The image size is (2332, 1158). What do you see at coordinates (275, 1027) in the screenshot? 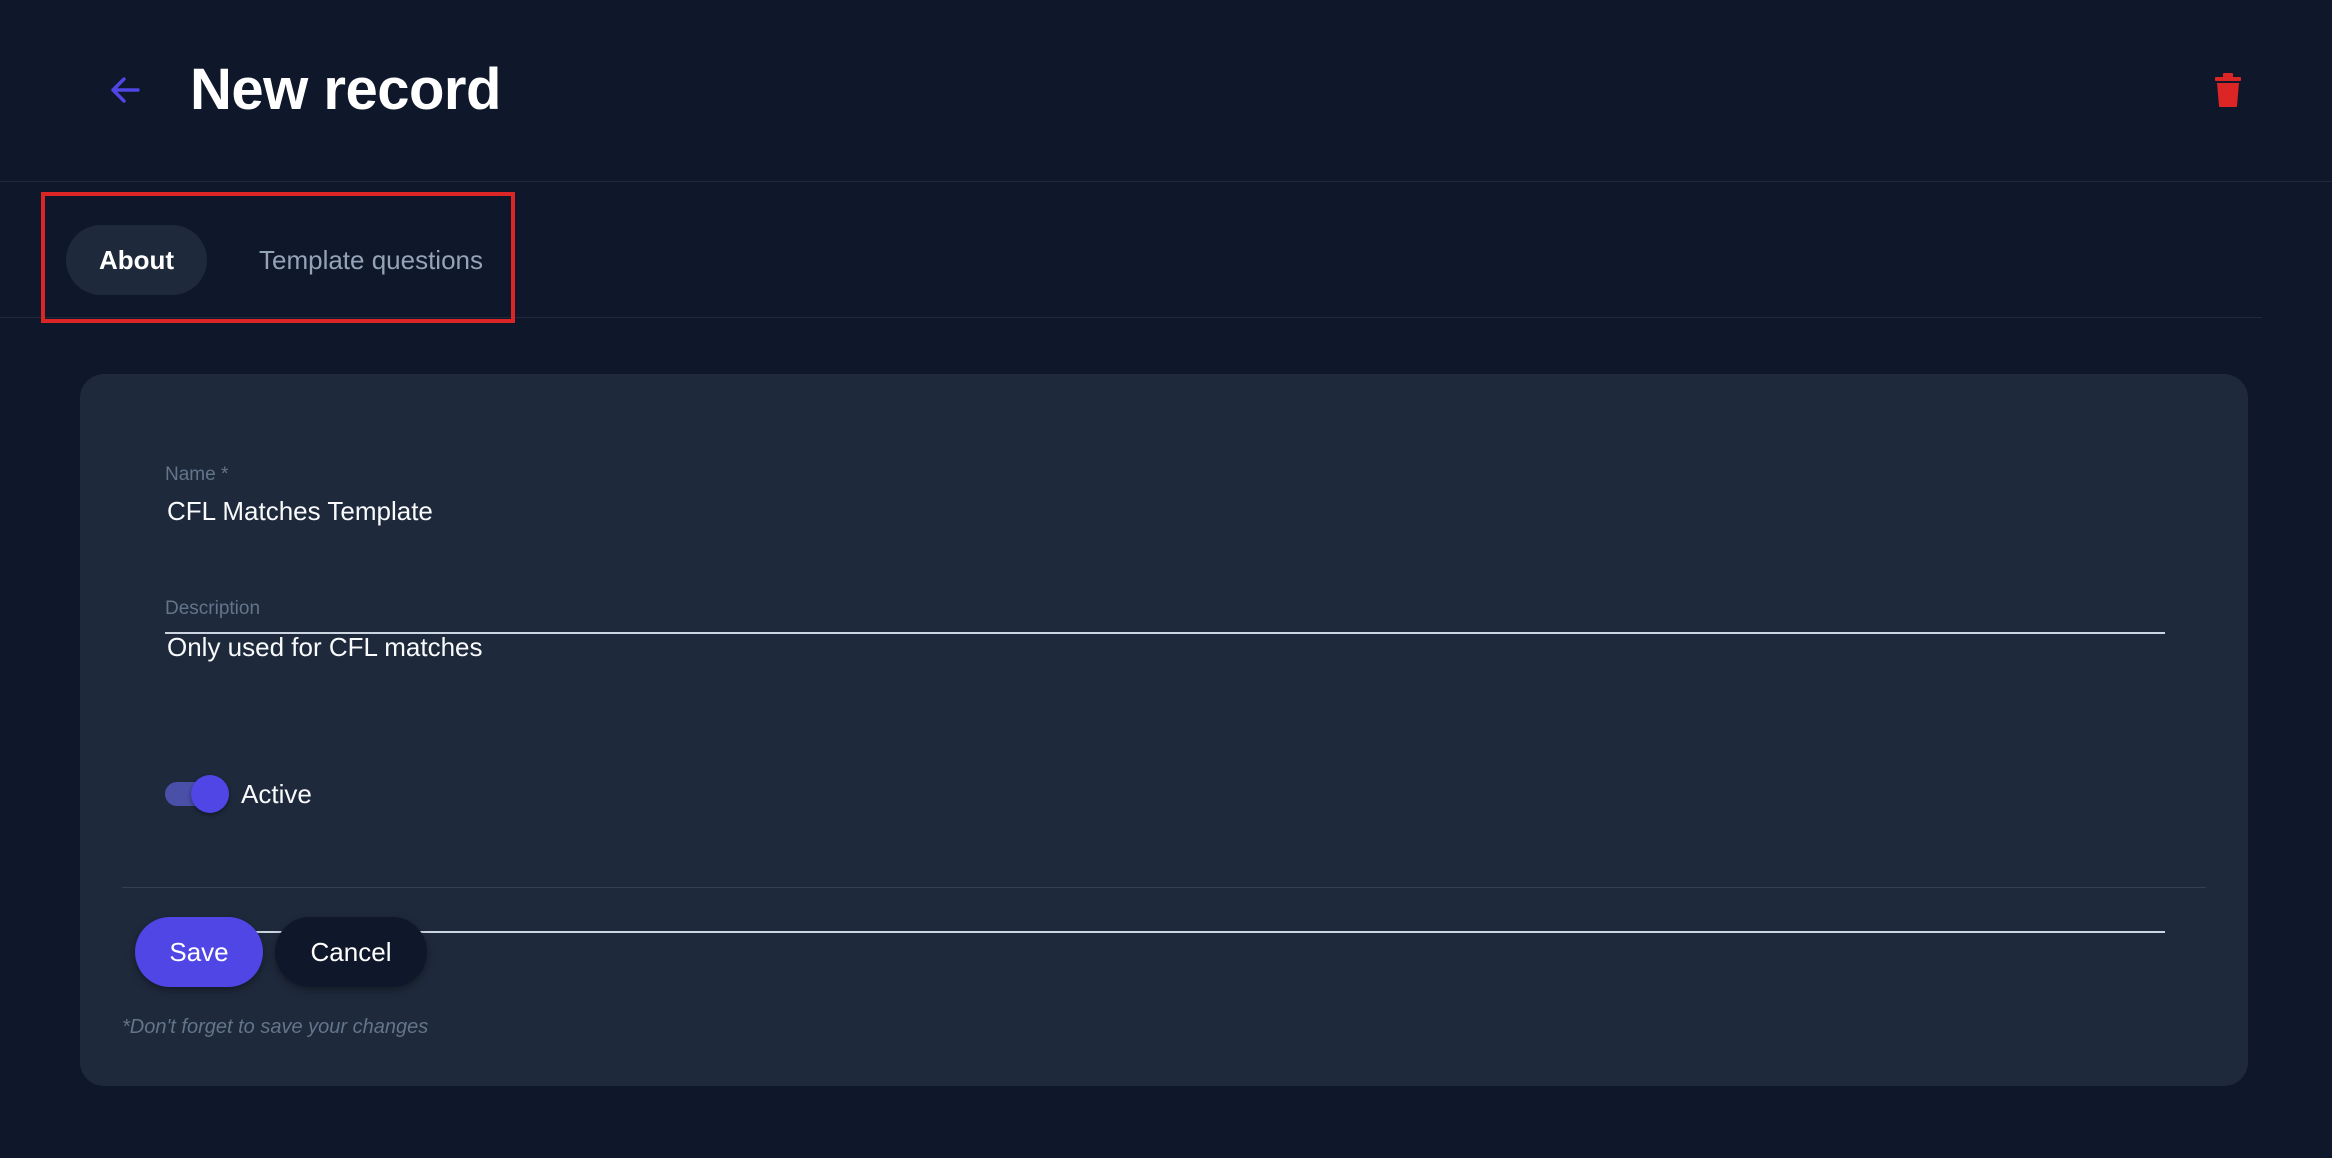
I see `save-reminder-hint: *Don't forget to save your changes` at bounding box center [275, 1027].